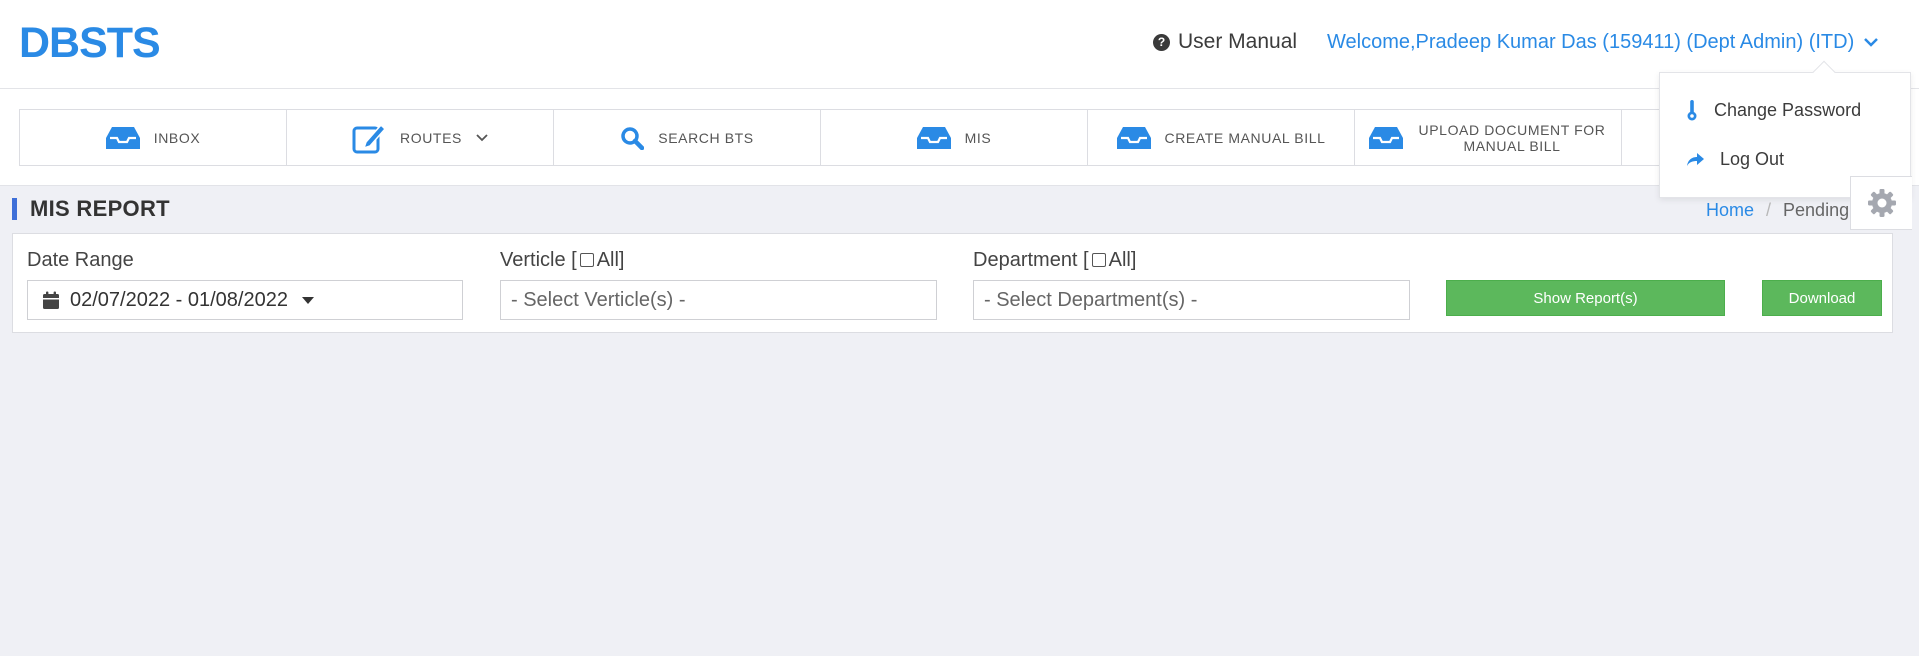 The width and height of the screenshot is (1919, 656). I want to click on page-header: MIS REPORT Home / Pending, so click(962, 209).